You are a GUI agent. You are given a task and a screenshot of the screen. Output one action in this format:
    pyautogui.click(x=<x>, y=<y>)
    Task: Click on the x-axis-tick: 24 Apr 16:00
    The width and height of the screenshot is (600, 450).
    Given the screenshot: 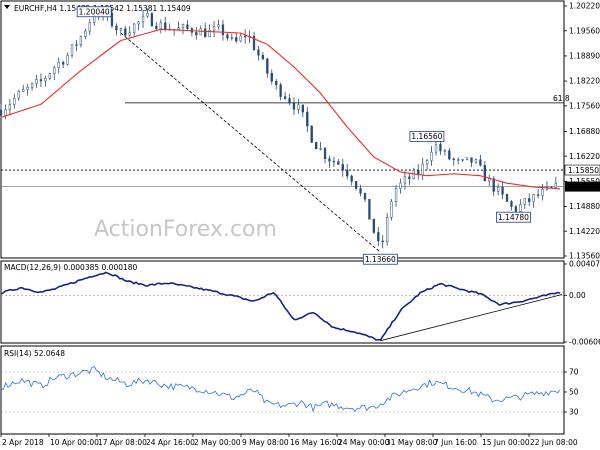 What is the action you would take?
    pyautogui.click(x=170, y=442)
    